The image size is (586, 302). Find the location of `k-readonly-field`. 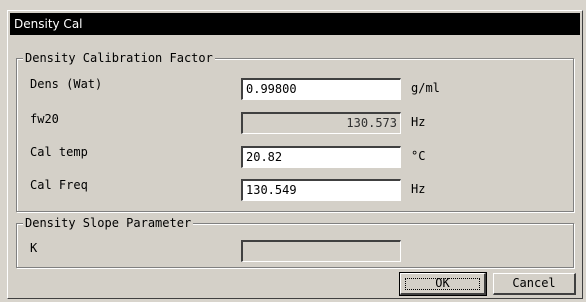

k-readonly-field is located at coordinates (321, 251).